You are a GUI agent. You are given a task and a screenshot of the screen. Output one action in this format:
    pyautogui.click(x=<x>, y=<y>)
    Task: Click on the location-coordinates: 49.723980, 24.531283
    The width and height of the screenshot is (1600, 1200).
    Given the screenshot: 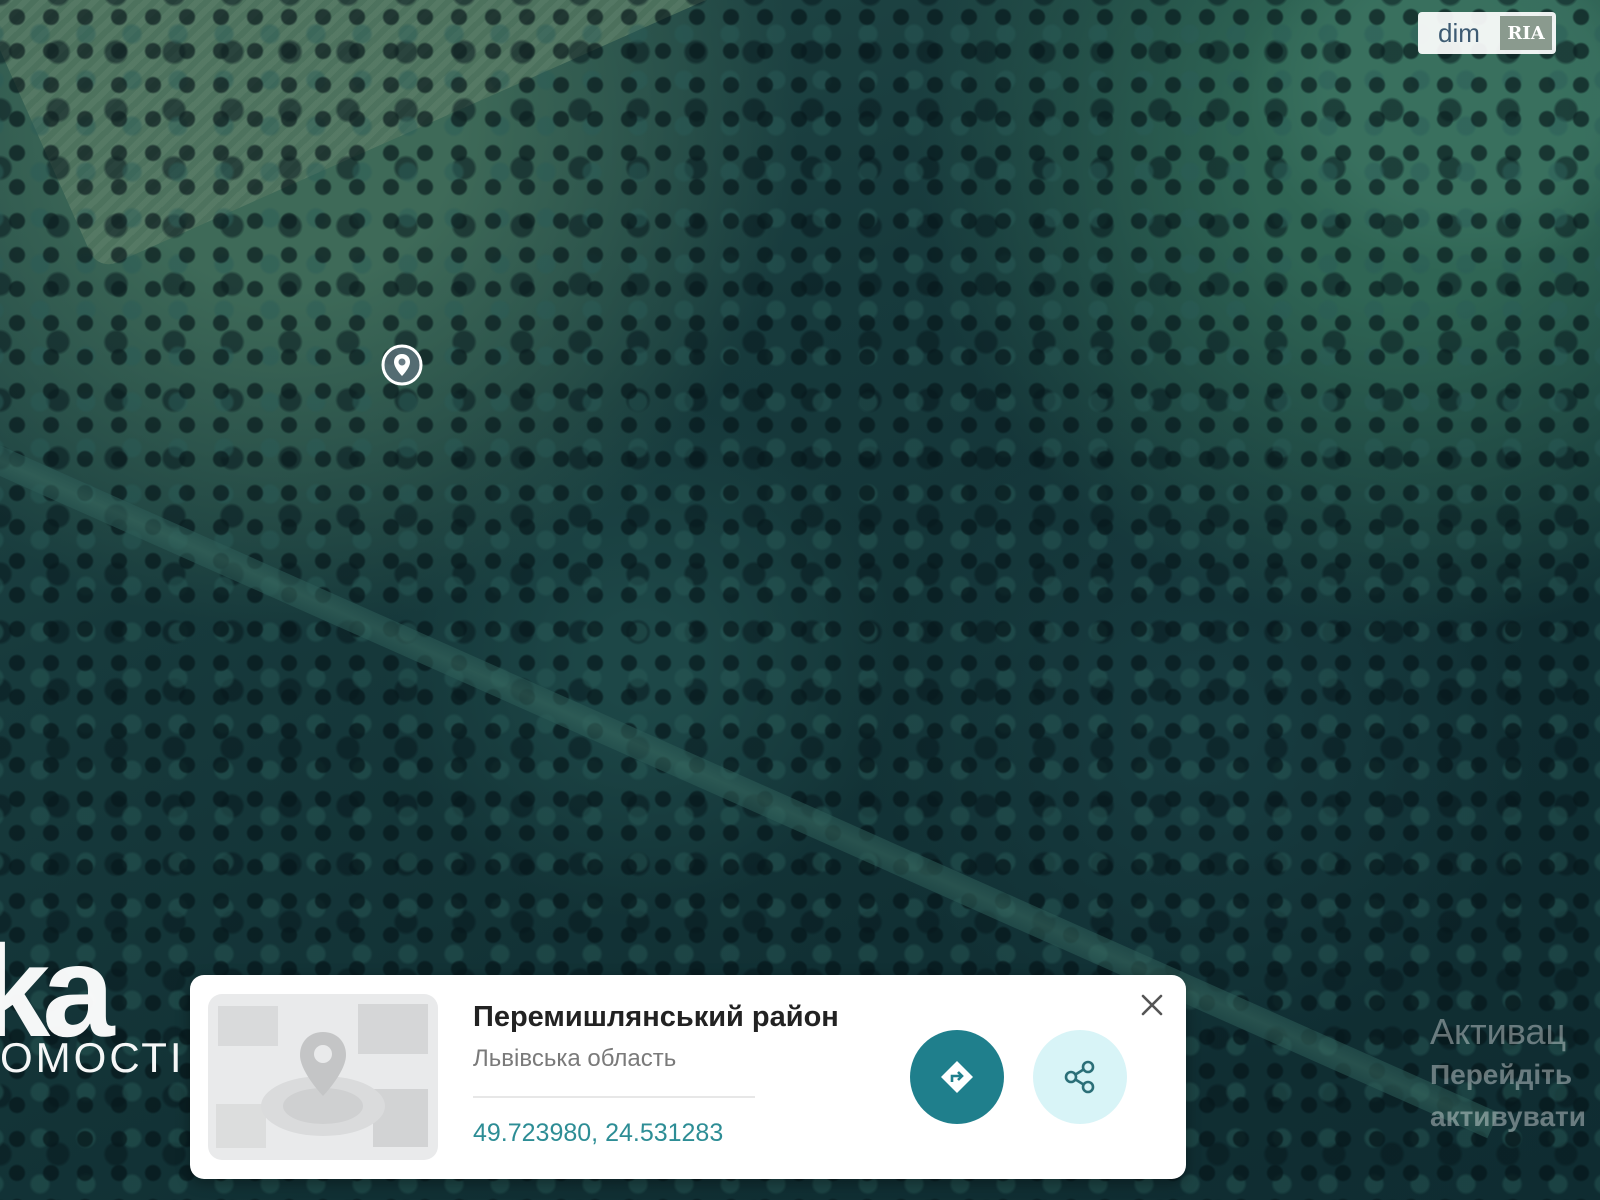 What is the action you would take?
    pyautogui.click(x=598, y=1133)
    